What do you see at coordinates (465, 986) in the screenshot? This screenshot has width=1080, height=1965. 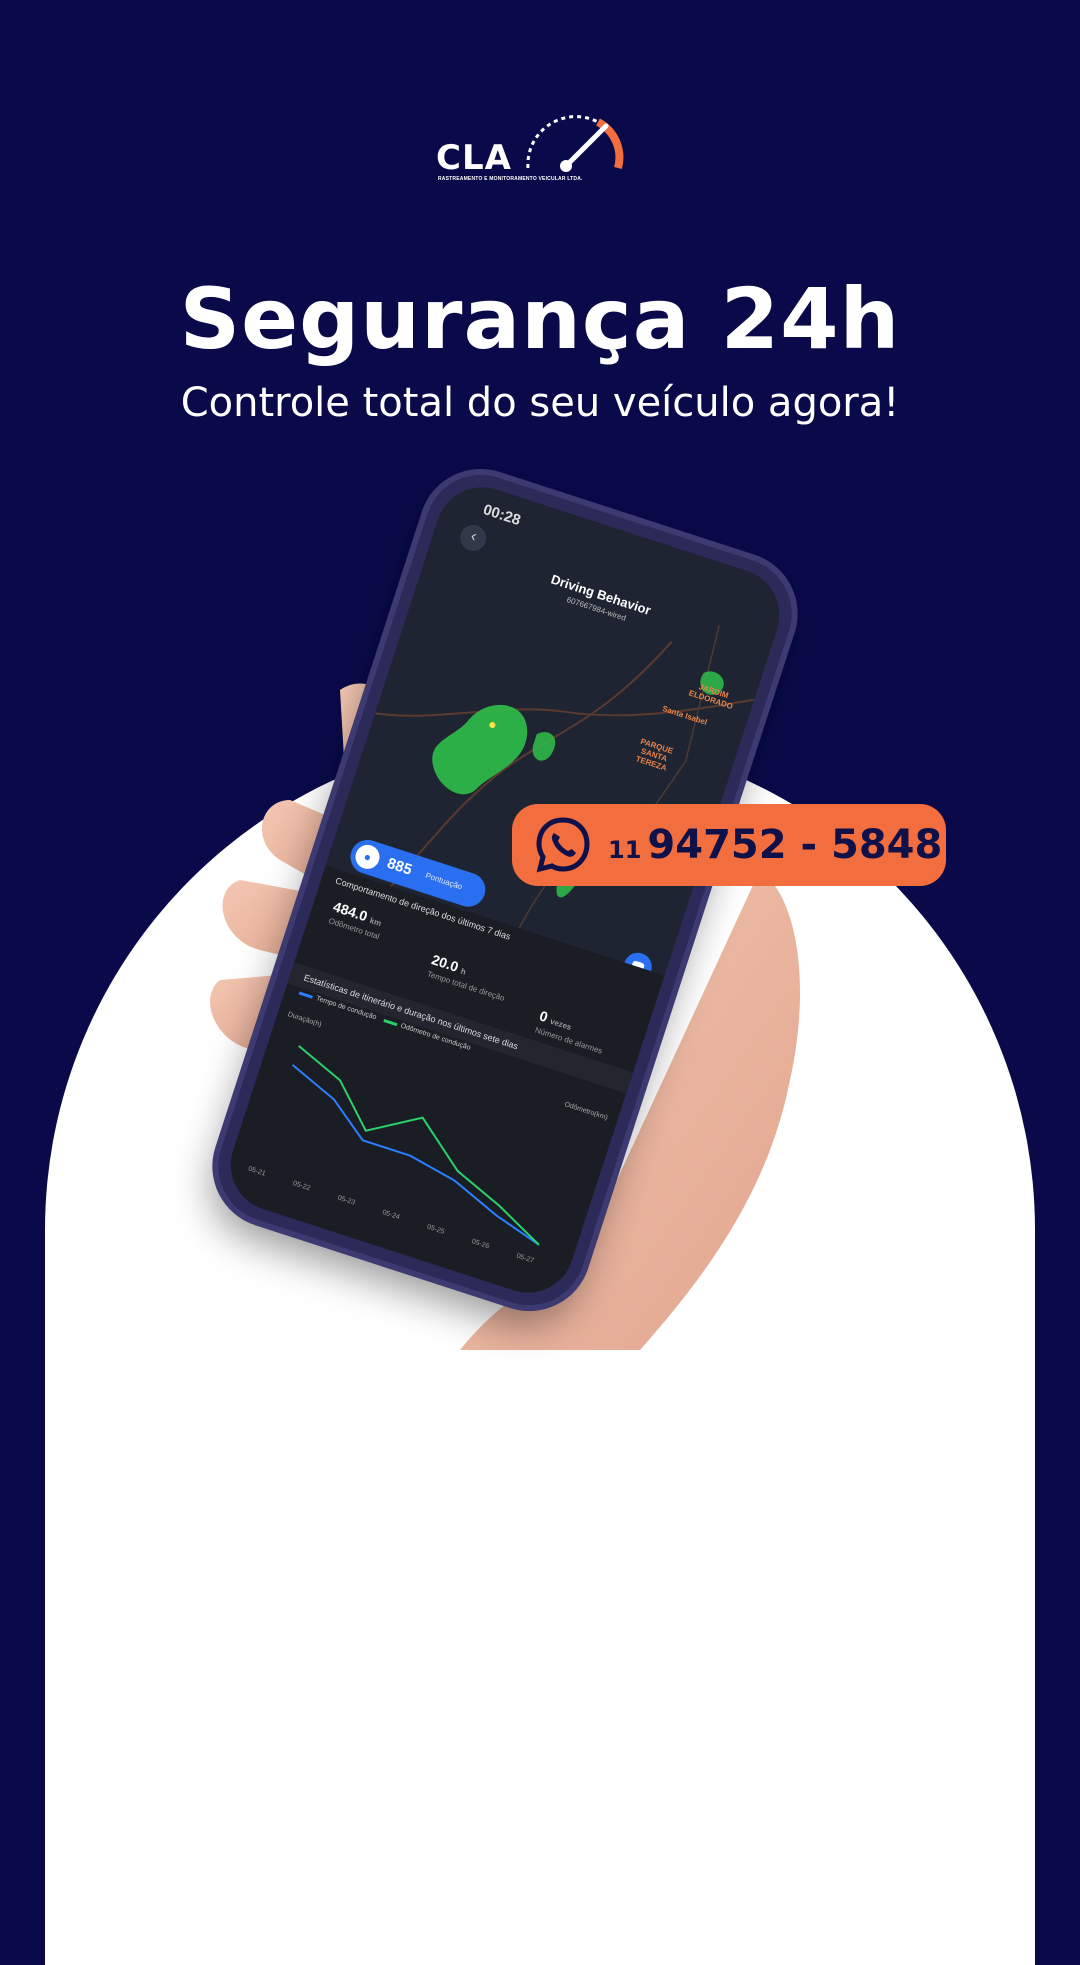 I see `drive-time-label: Tempo total de direção` at bounding box center [465, 986].